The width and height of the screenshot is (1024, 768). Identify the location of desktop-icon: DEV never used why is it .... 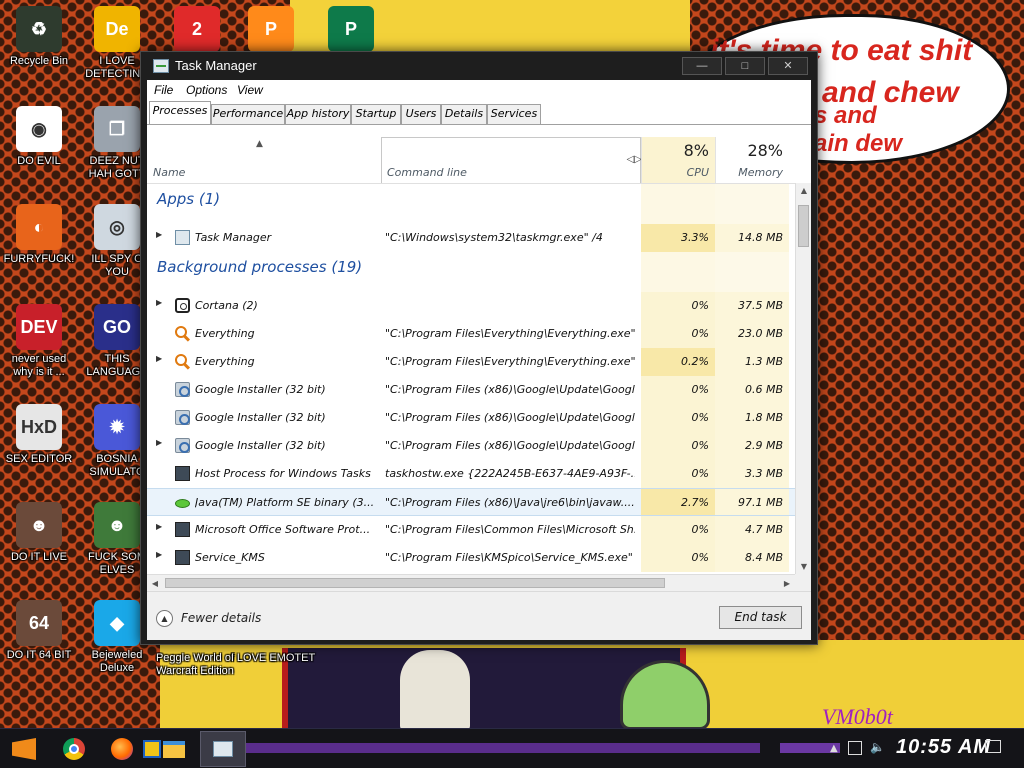
(39, 341).